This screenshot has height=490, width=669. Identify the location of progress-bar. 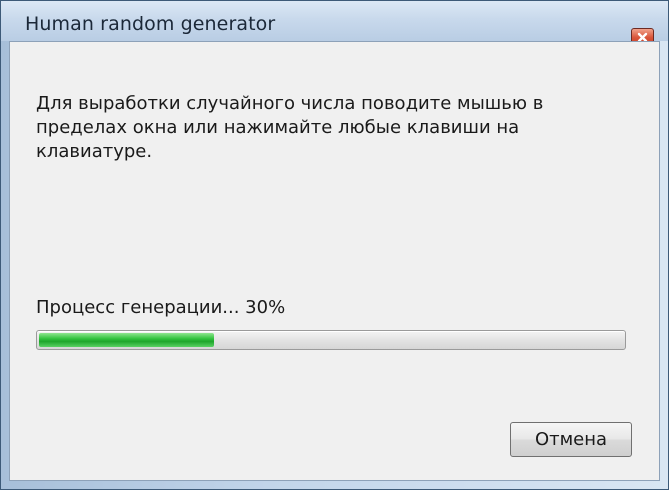
(331, 340).